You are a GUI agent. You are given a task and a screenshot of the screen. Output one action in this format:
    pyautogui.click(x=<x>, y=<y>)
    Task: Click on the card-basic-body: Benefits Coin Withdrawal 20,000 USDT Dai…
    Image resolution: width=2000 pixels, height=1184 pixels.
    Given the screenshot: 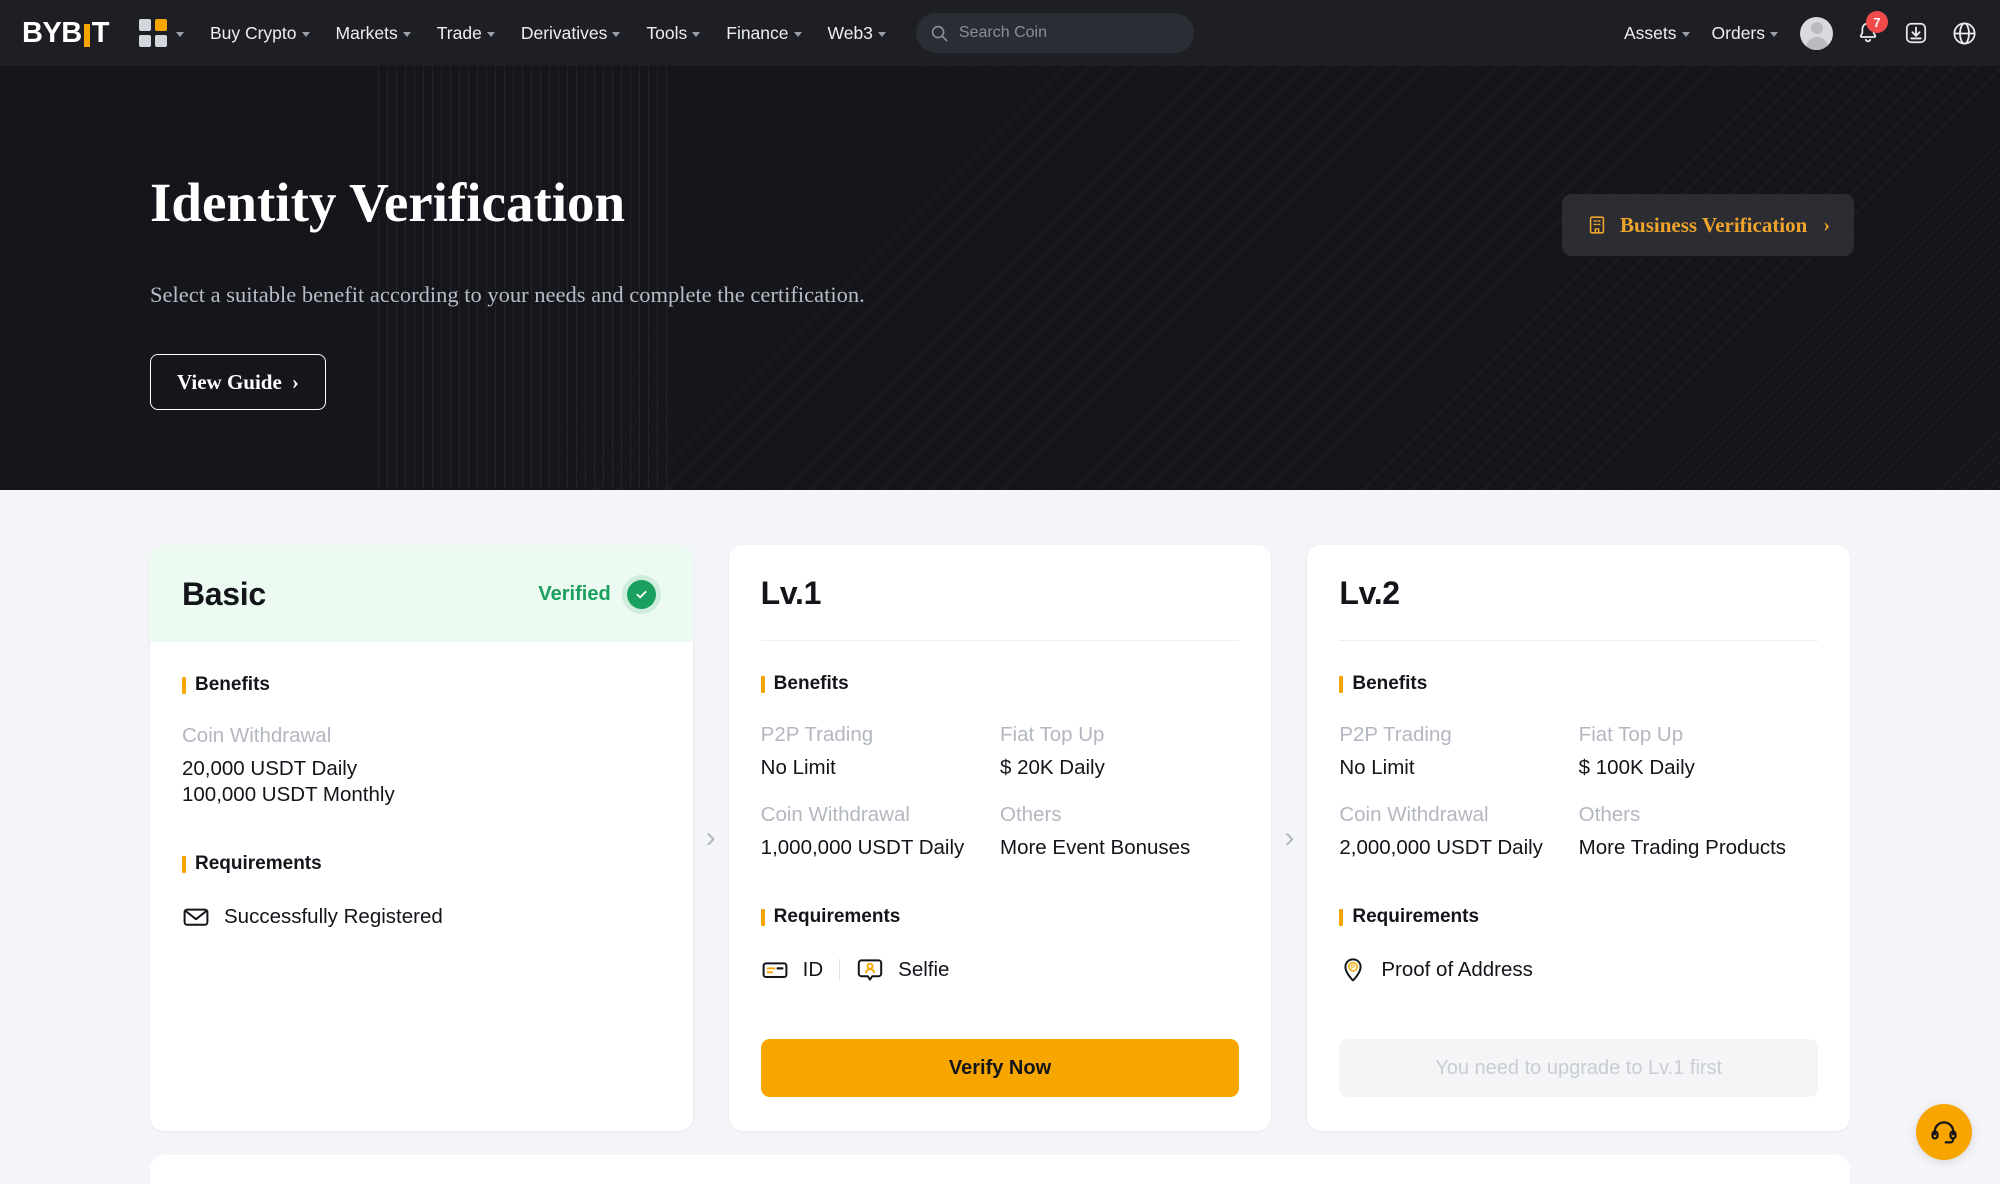 What is the action you would take?
    pyautogui.click(x=421, y=786)
    